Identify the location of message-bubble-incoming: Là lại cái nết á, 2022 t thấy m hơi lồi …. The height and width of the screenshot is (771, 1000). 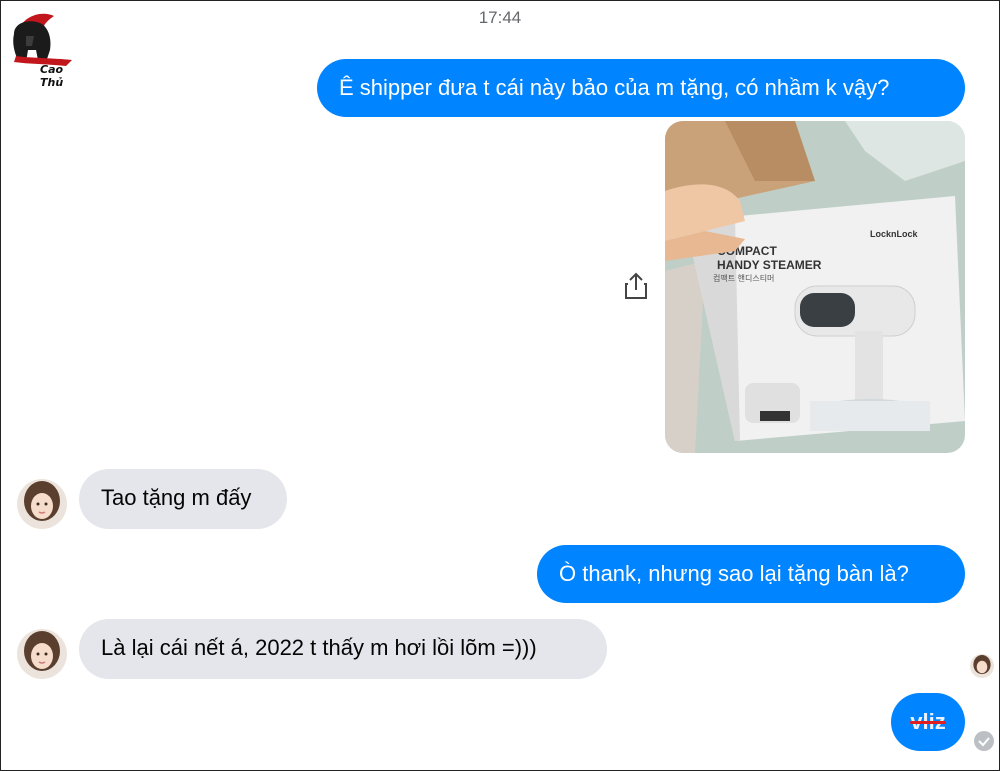
(343, 649).